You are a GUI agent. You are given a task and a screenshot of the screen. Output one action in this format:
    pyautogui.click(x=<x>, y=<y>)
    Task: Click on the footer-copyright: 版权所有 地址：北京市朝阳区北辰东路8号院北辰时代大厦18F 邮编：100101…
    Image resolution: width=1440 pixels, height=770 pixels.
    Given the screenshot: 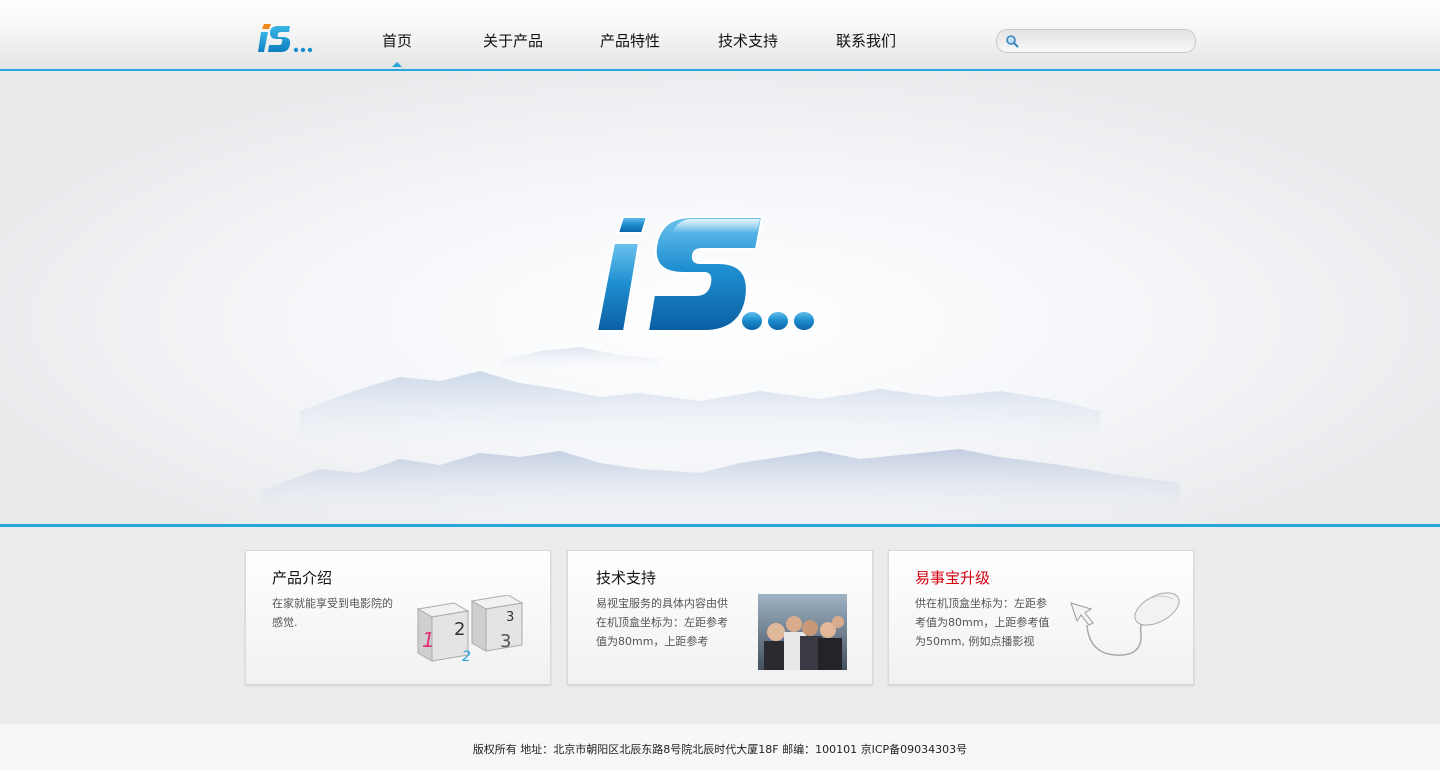 What is the action you would take?
    pyautogui.click(x=720, y=749)
    